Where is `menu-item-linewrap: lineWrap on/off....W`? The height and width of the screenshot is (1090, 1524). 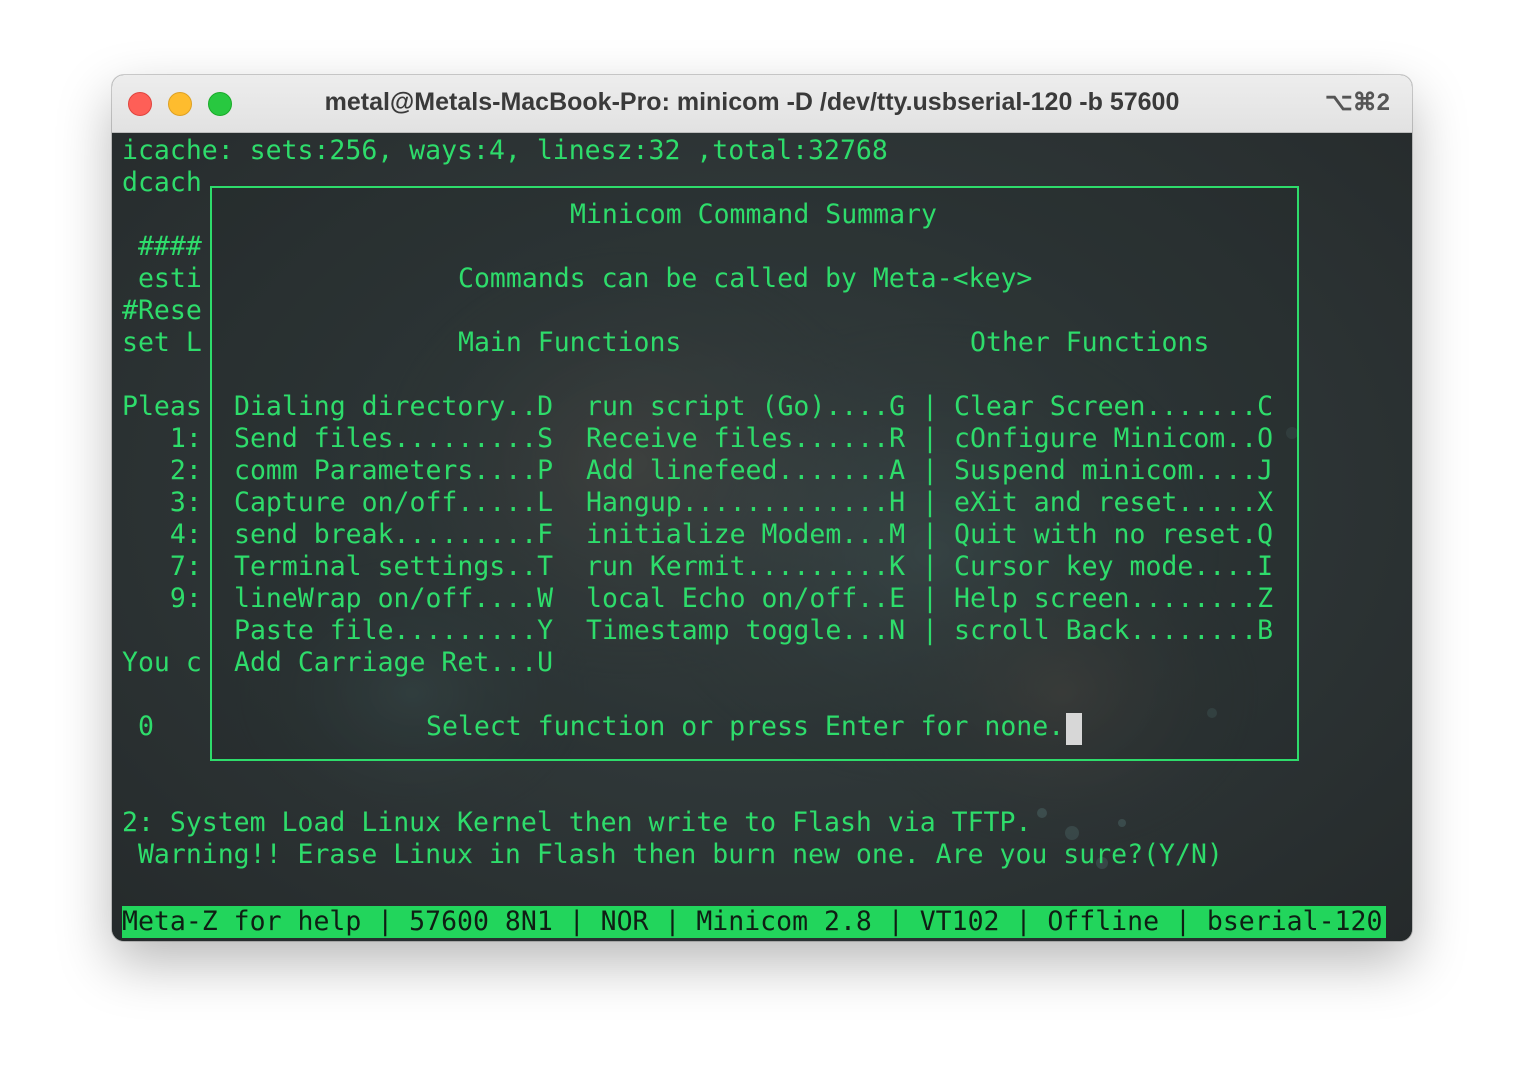
menu-item-linewrap: lineWrap on/off....W is located at coordinates (393, 599).